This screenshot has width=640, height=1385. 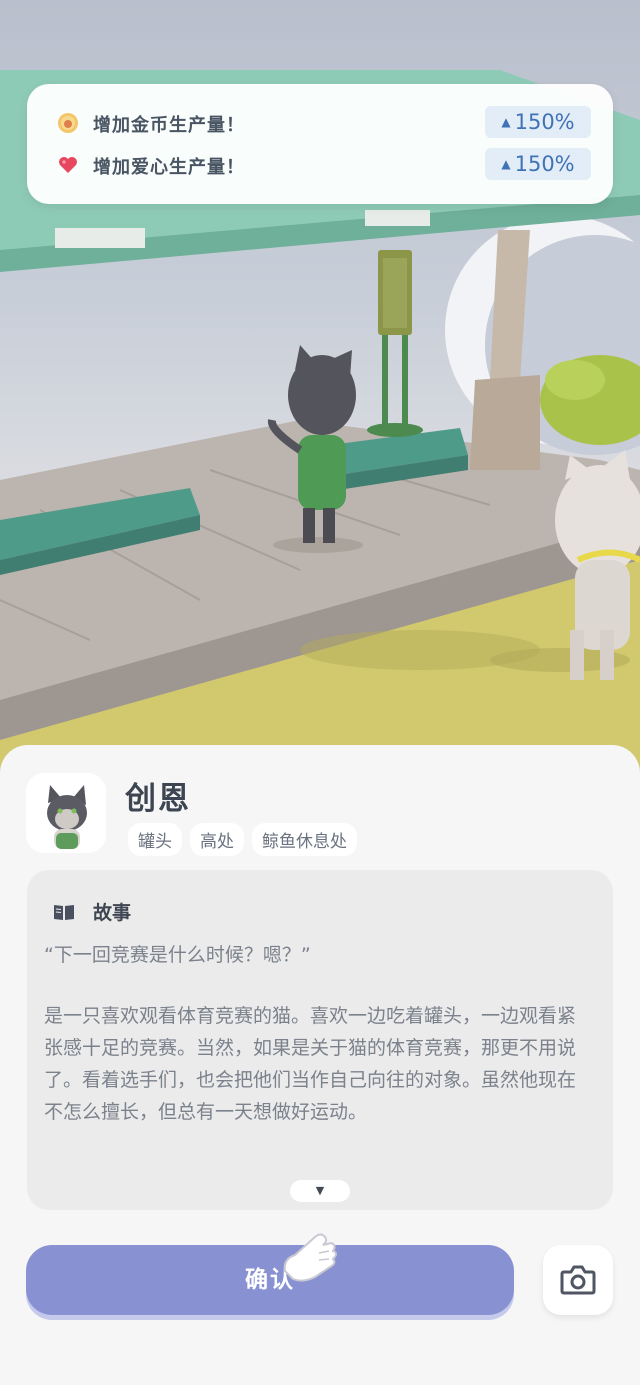 What do you see at coordinates (68, 123) in the screenshot?
I see `coin-icon` at bounding box center [68, 123].